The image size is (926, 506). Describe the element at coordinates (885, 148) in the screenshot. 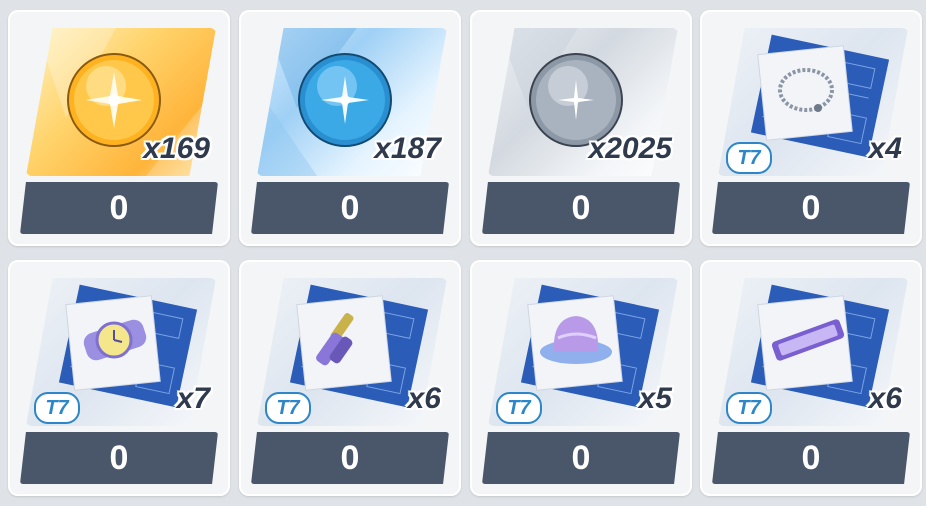

I see `item-quantity: x4` at that location.